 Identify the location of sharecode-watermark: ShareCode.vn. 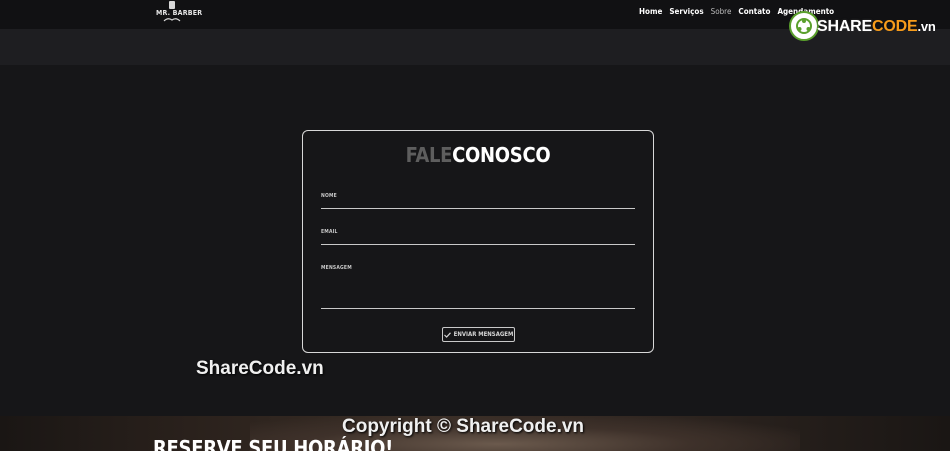
(260, 368).